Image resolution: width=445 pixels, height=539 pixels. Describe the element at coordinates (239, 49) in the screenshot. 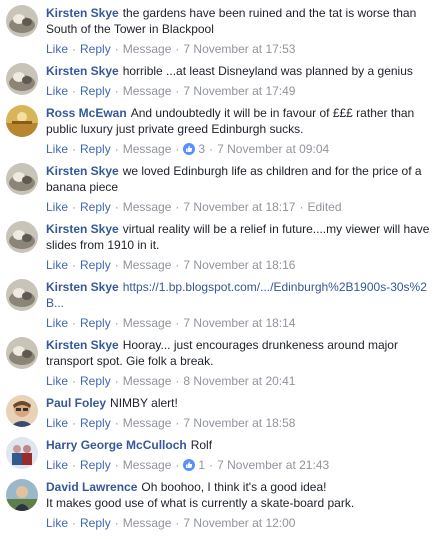

I see `comment-timestamp: 7 November at 17:53` at that location.